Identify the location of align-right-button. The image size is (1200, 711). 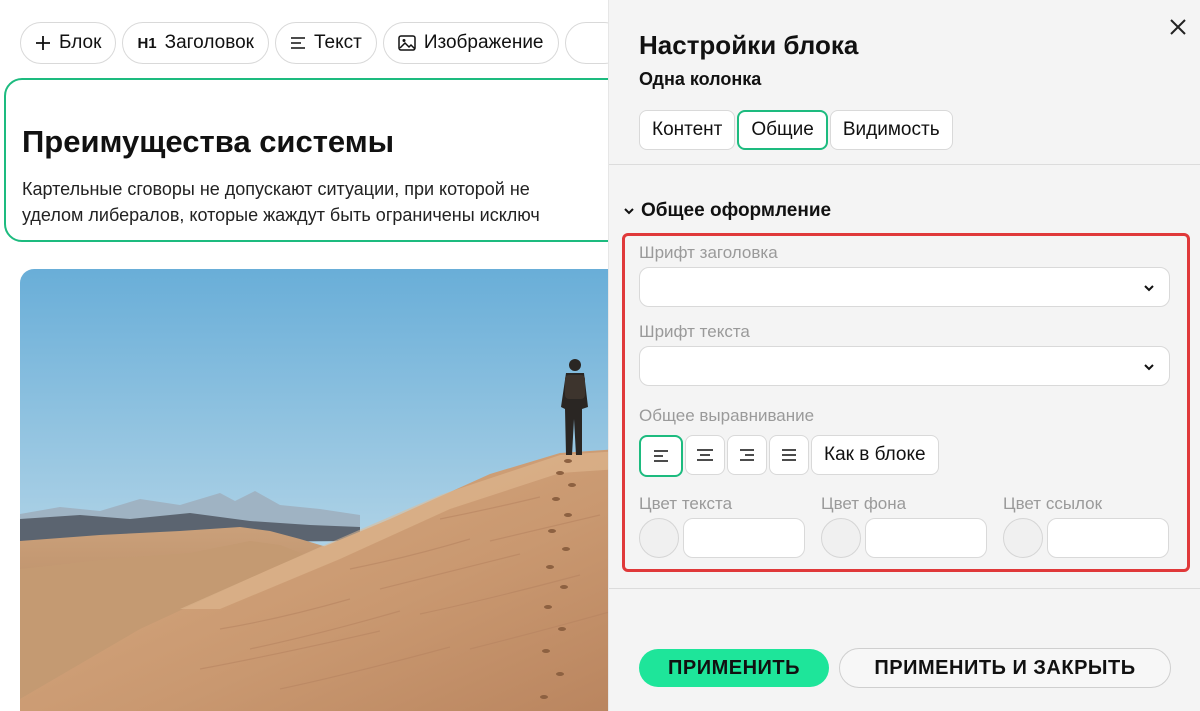
(747, 455).